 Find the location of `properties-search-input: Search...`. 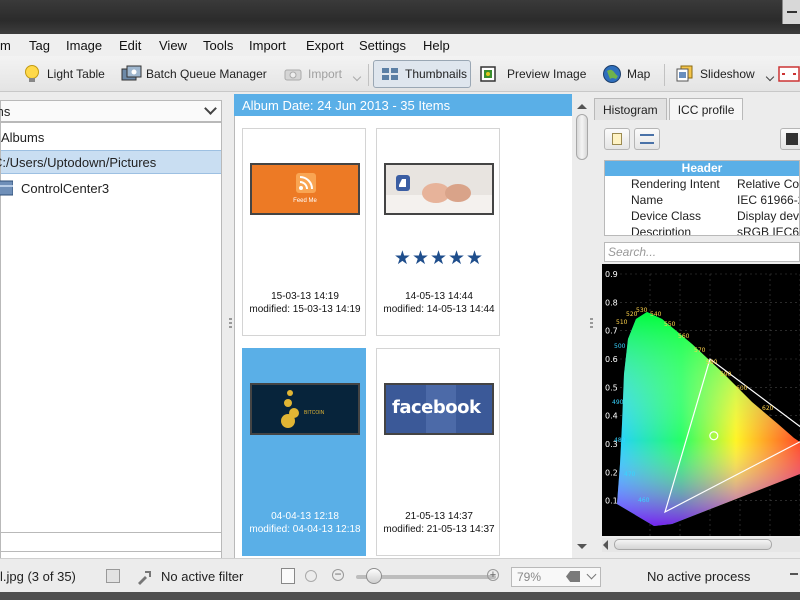

properties-search-input: Search... is located at coordinates (702, 252).